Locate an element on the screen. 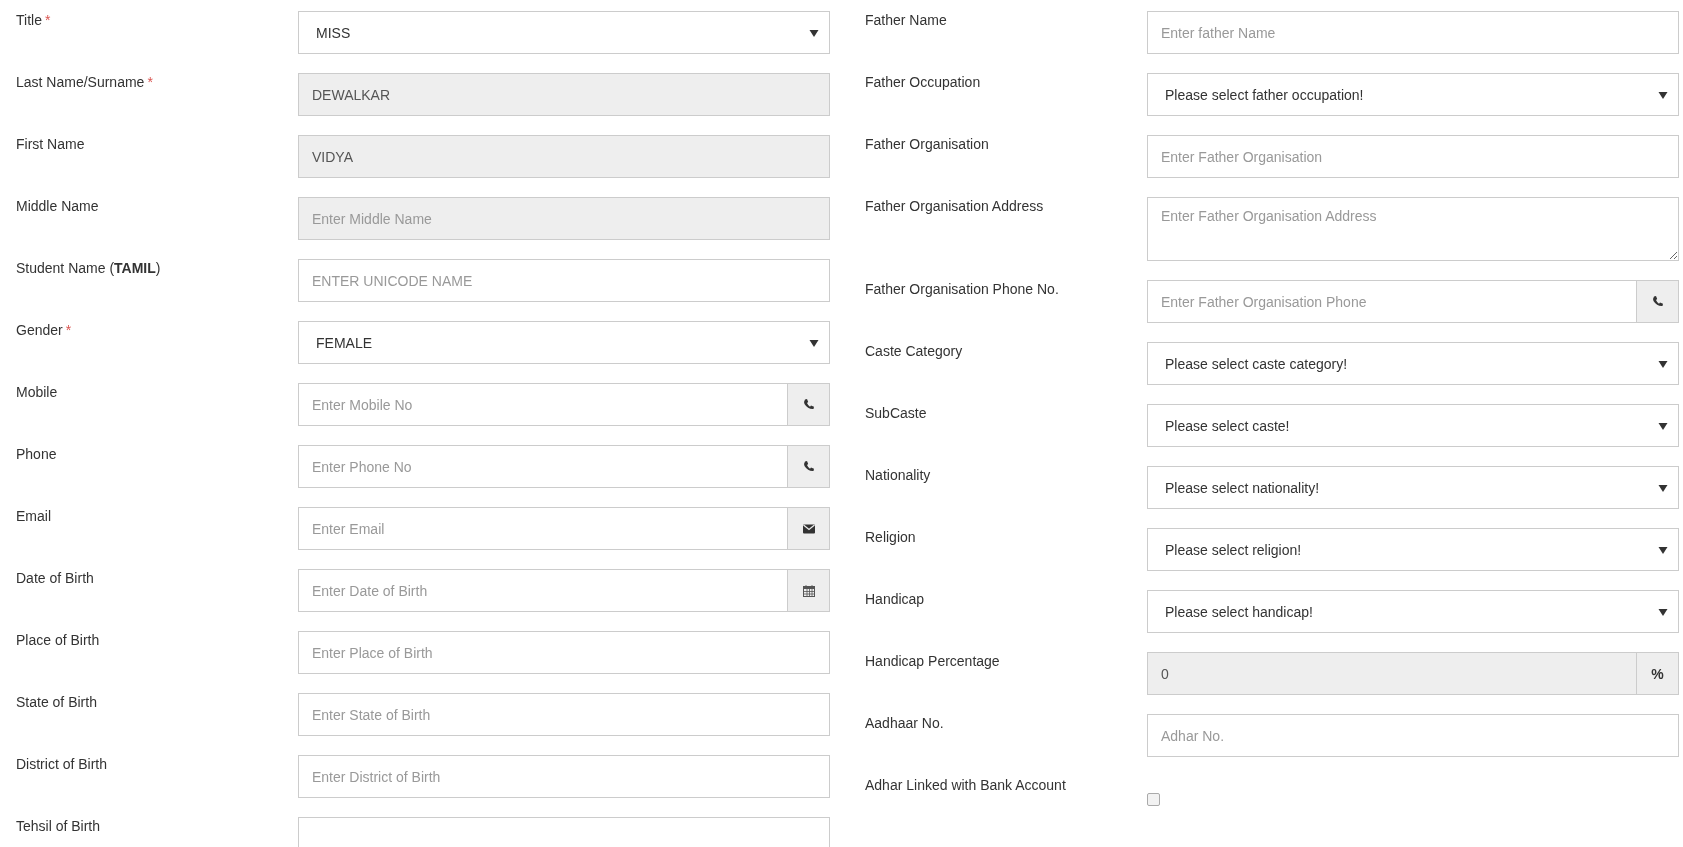 The height and width of the screenshot is (847, 1683). field-label: Middle Name is located at coordinates (57, 206).